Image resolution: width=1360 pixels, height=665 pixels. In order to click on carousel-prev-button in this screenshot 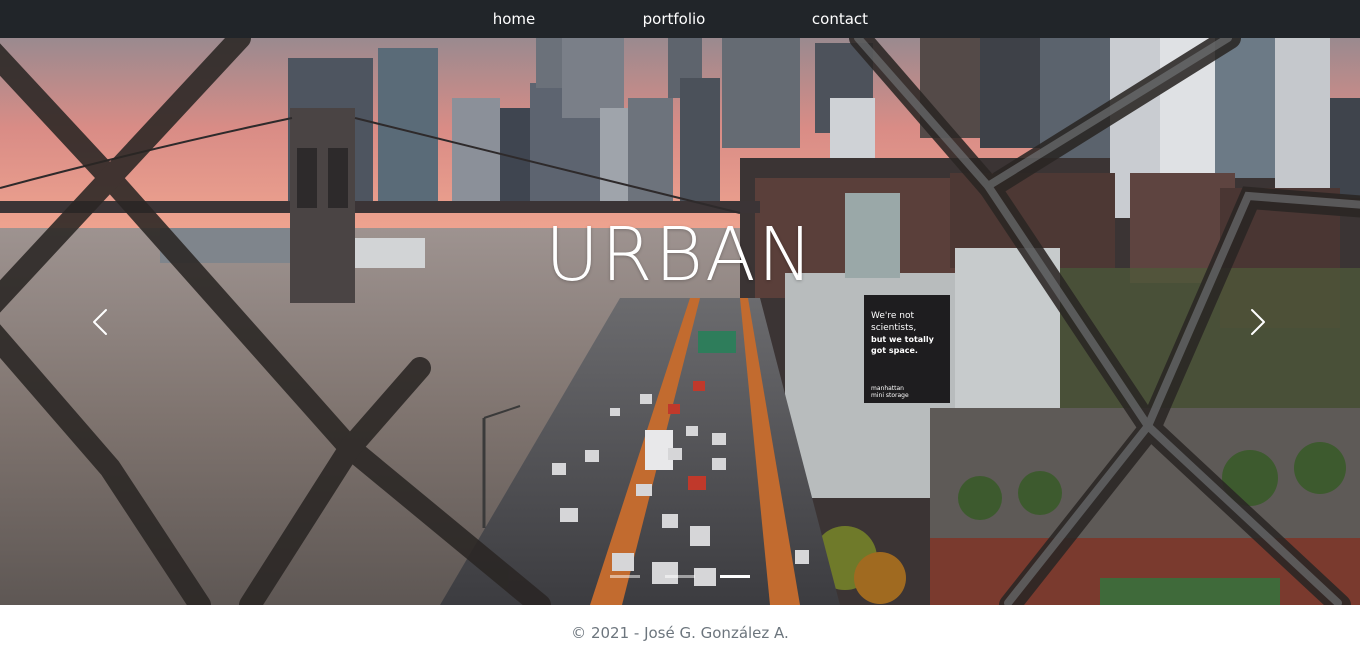, I will do `click(102, 322)`.